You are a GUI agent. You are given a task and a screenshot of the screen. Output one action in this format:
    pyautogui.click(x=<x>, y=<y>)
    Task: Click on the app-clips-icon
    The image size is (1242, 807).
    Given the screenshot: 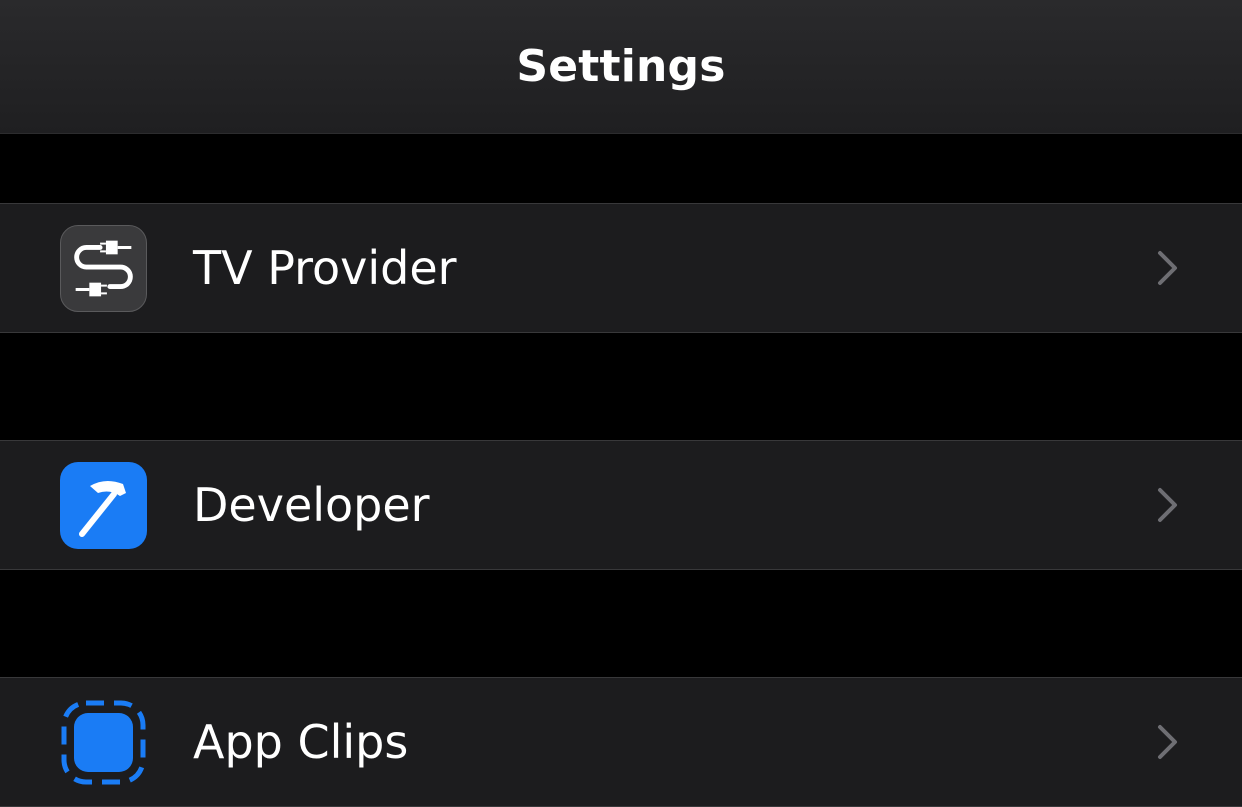 What is the action you would take?
    pyautogui.click(x=103, y=742)
    